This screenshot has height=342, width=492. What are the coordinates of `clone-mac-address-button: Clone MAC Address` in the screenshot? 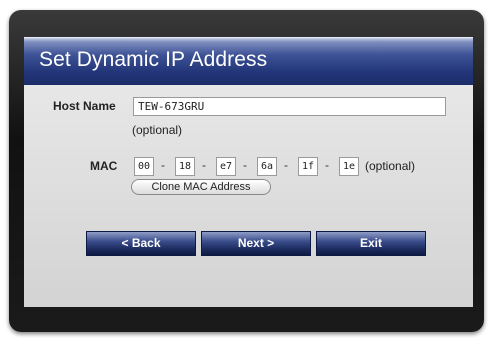 It's located at (201, 187).